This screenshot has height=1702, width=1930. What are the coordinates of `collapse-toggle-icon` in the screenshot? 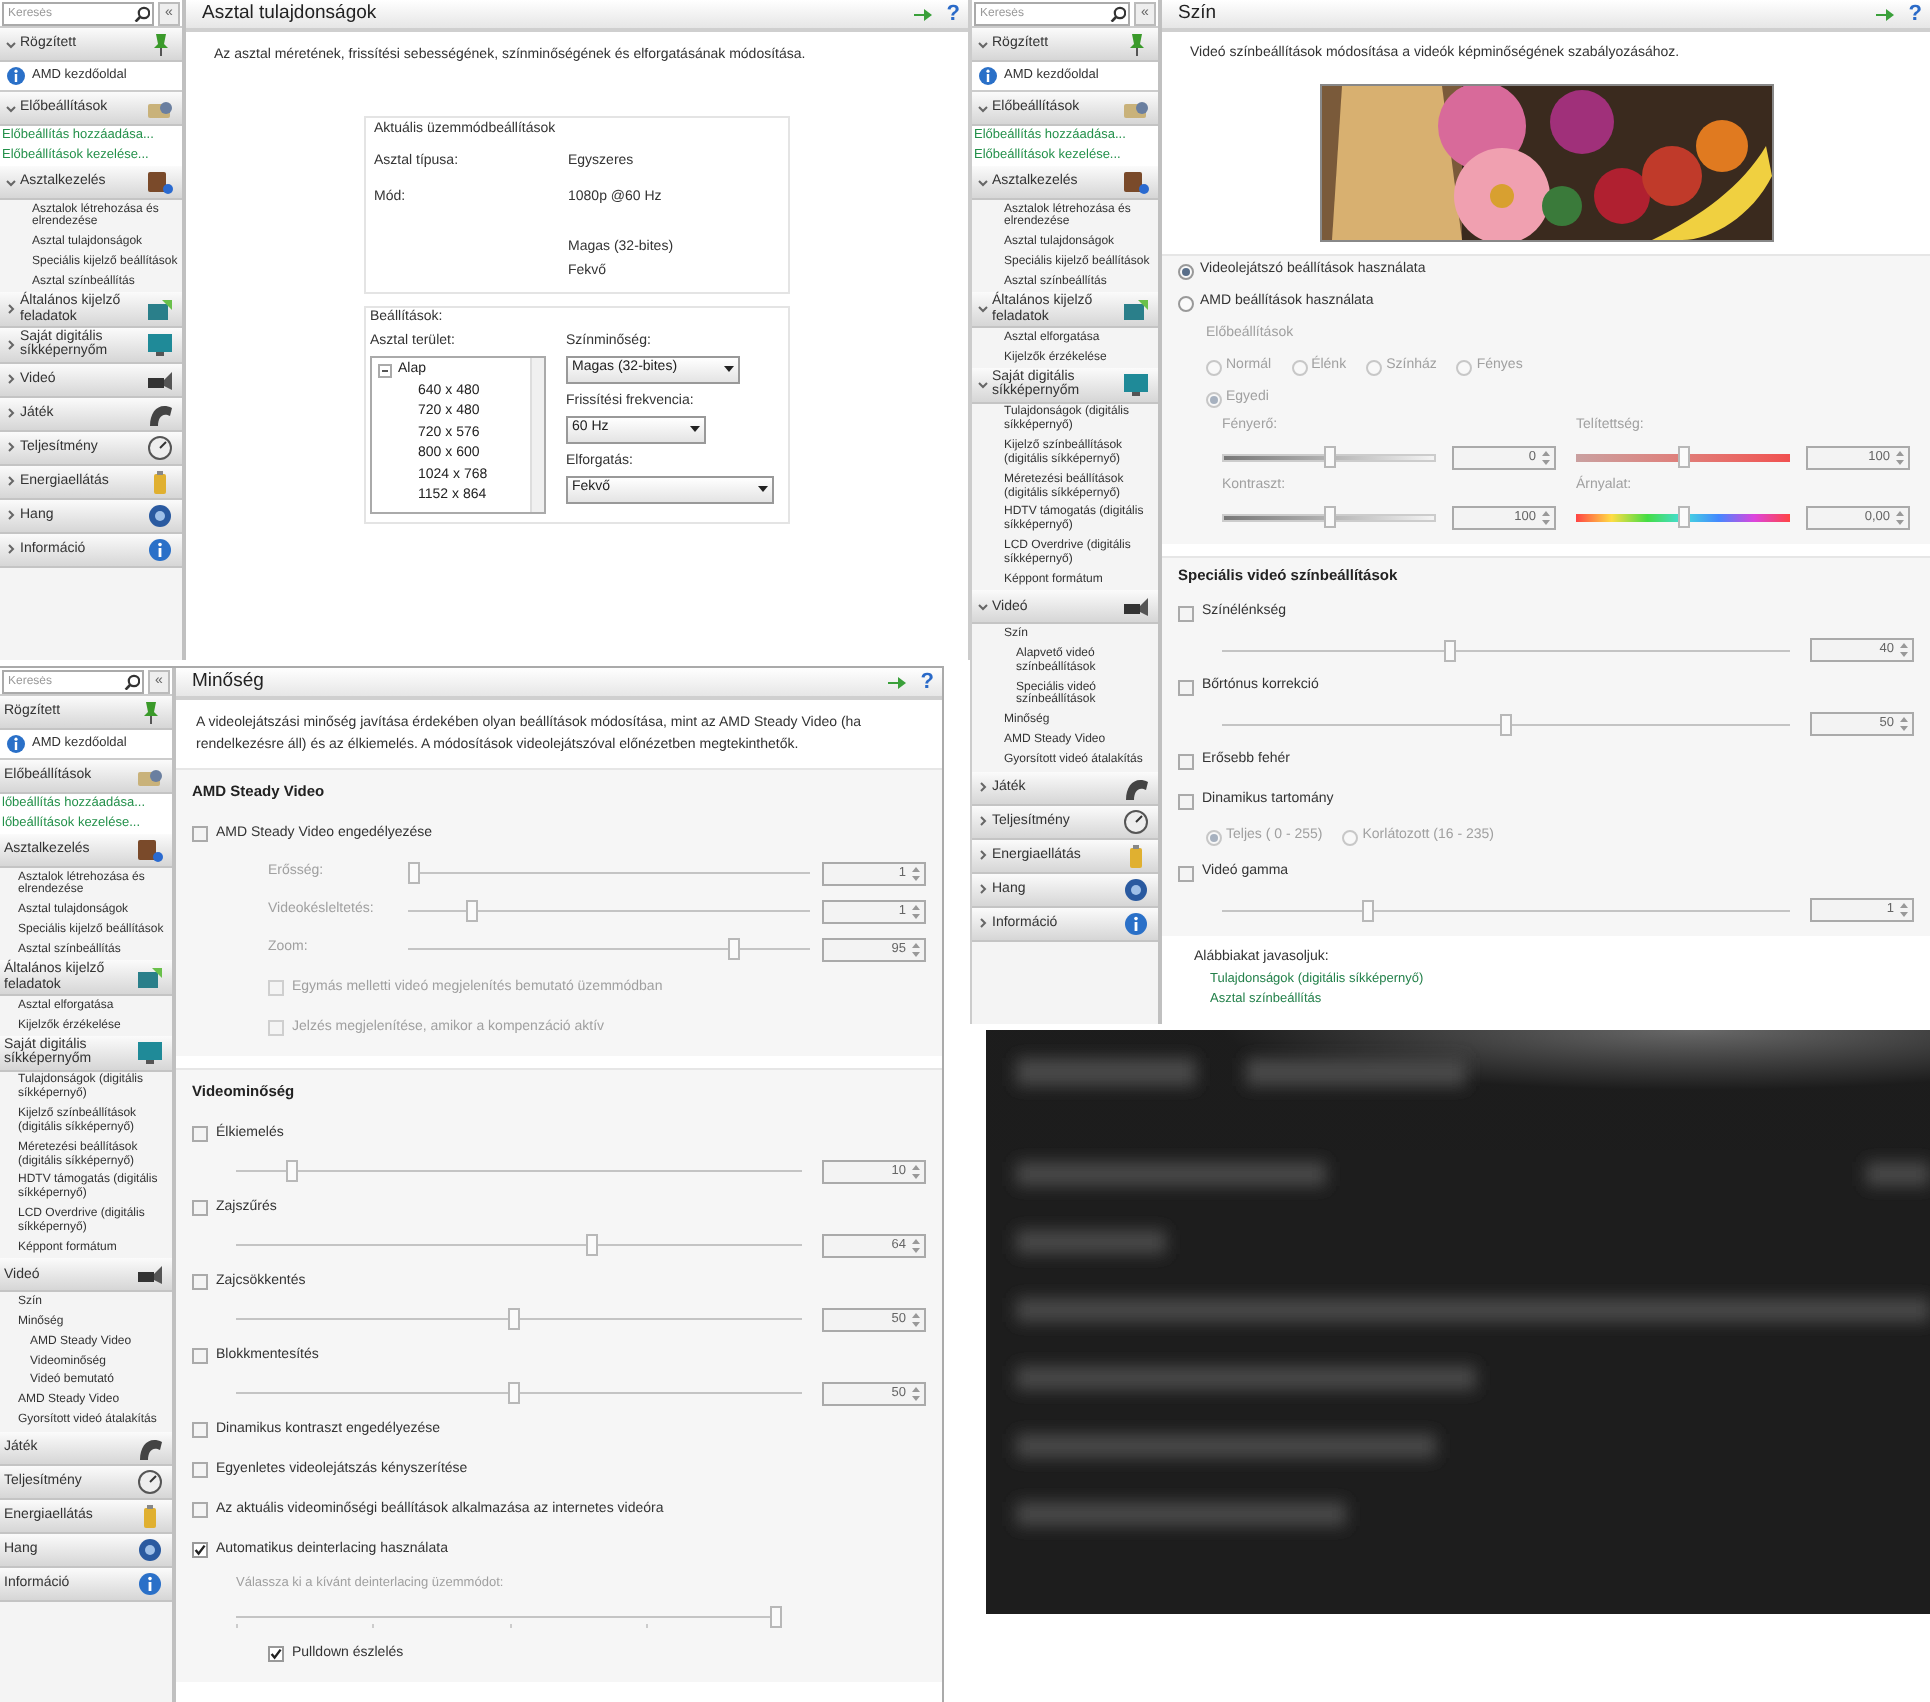 It's located at (385, 370).